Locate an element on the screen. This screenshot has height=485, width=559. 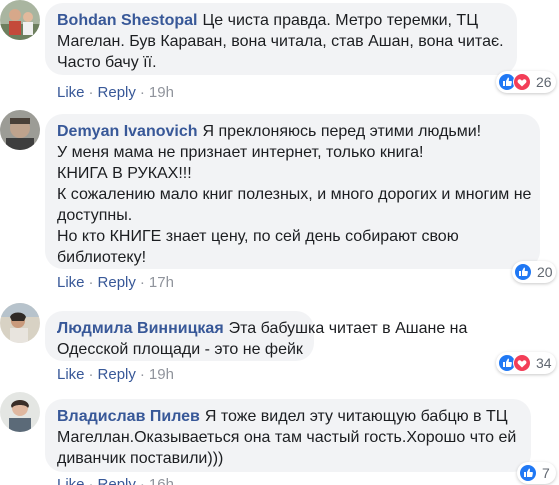
comment-text: Я преклоняюсь перед этими людьми! is located at coordinates (342, 131).